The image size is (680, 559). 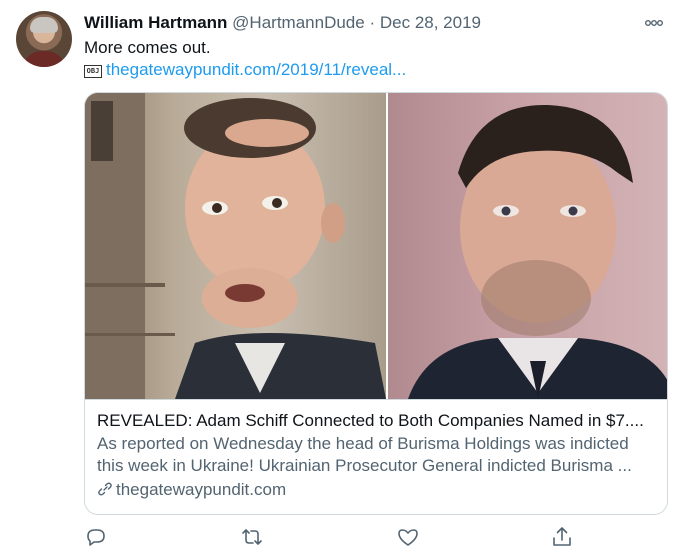 What do you see at coordinates (298, 22) in the screenshot?
I see `author-handle: @HartmannDude` at bounding box center [298, 22].